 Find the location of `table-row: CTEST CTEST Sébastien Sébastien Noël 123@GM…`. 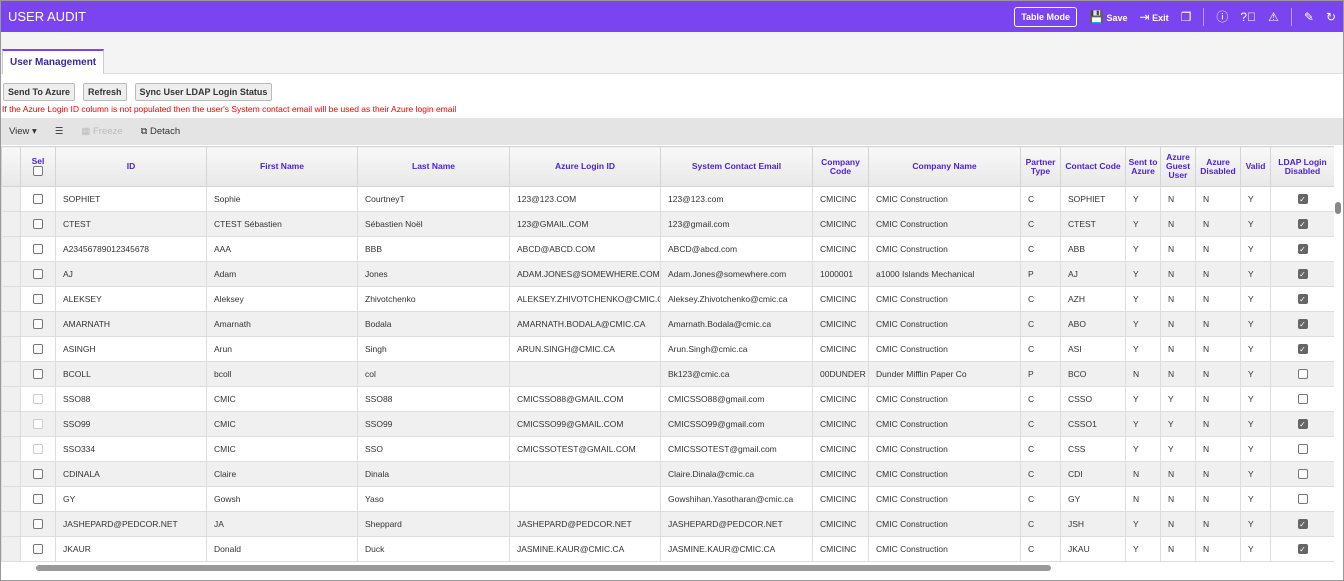

table-row: CTEST CTEST Sébastien Sébastien Noël 123@GM… is located at coordinates (667, 224).